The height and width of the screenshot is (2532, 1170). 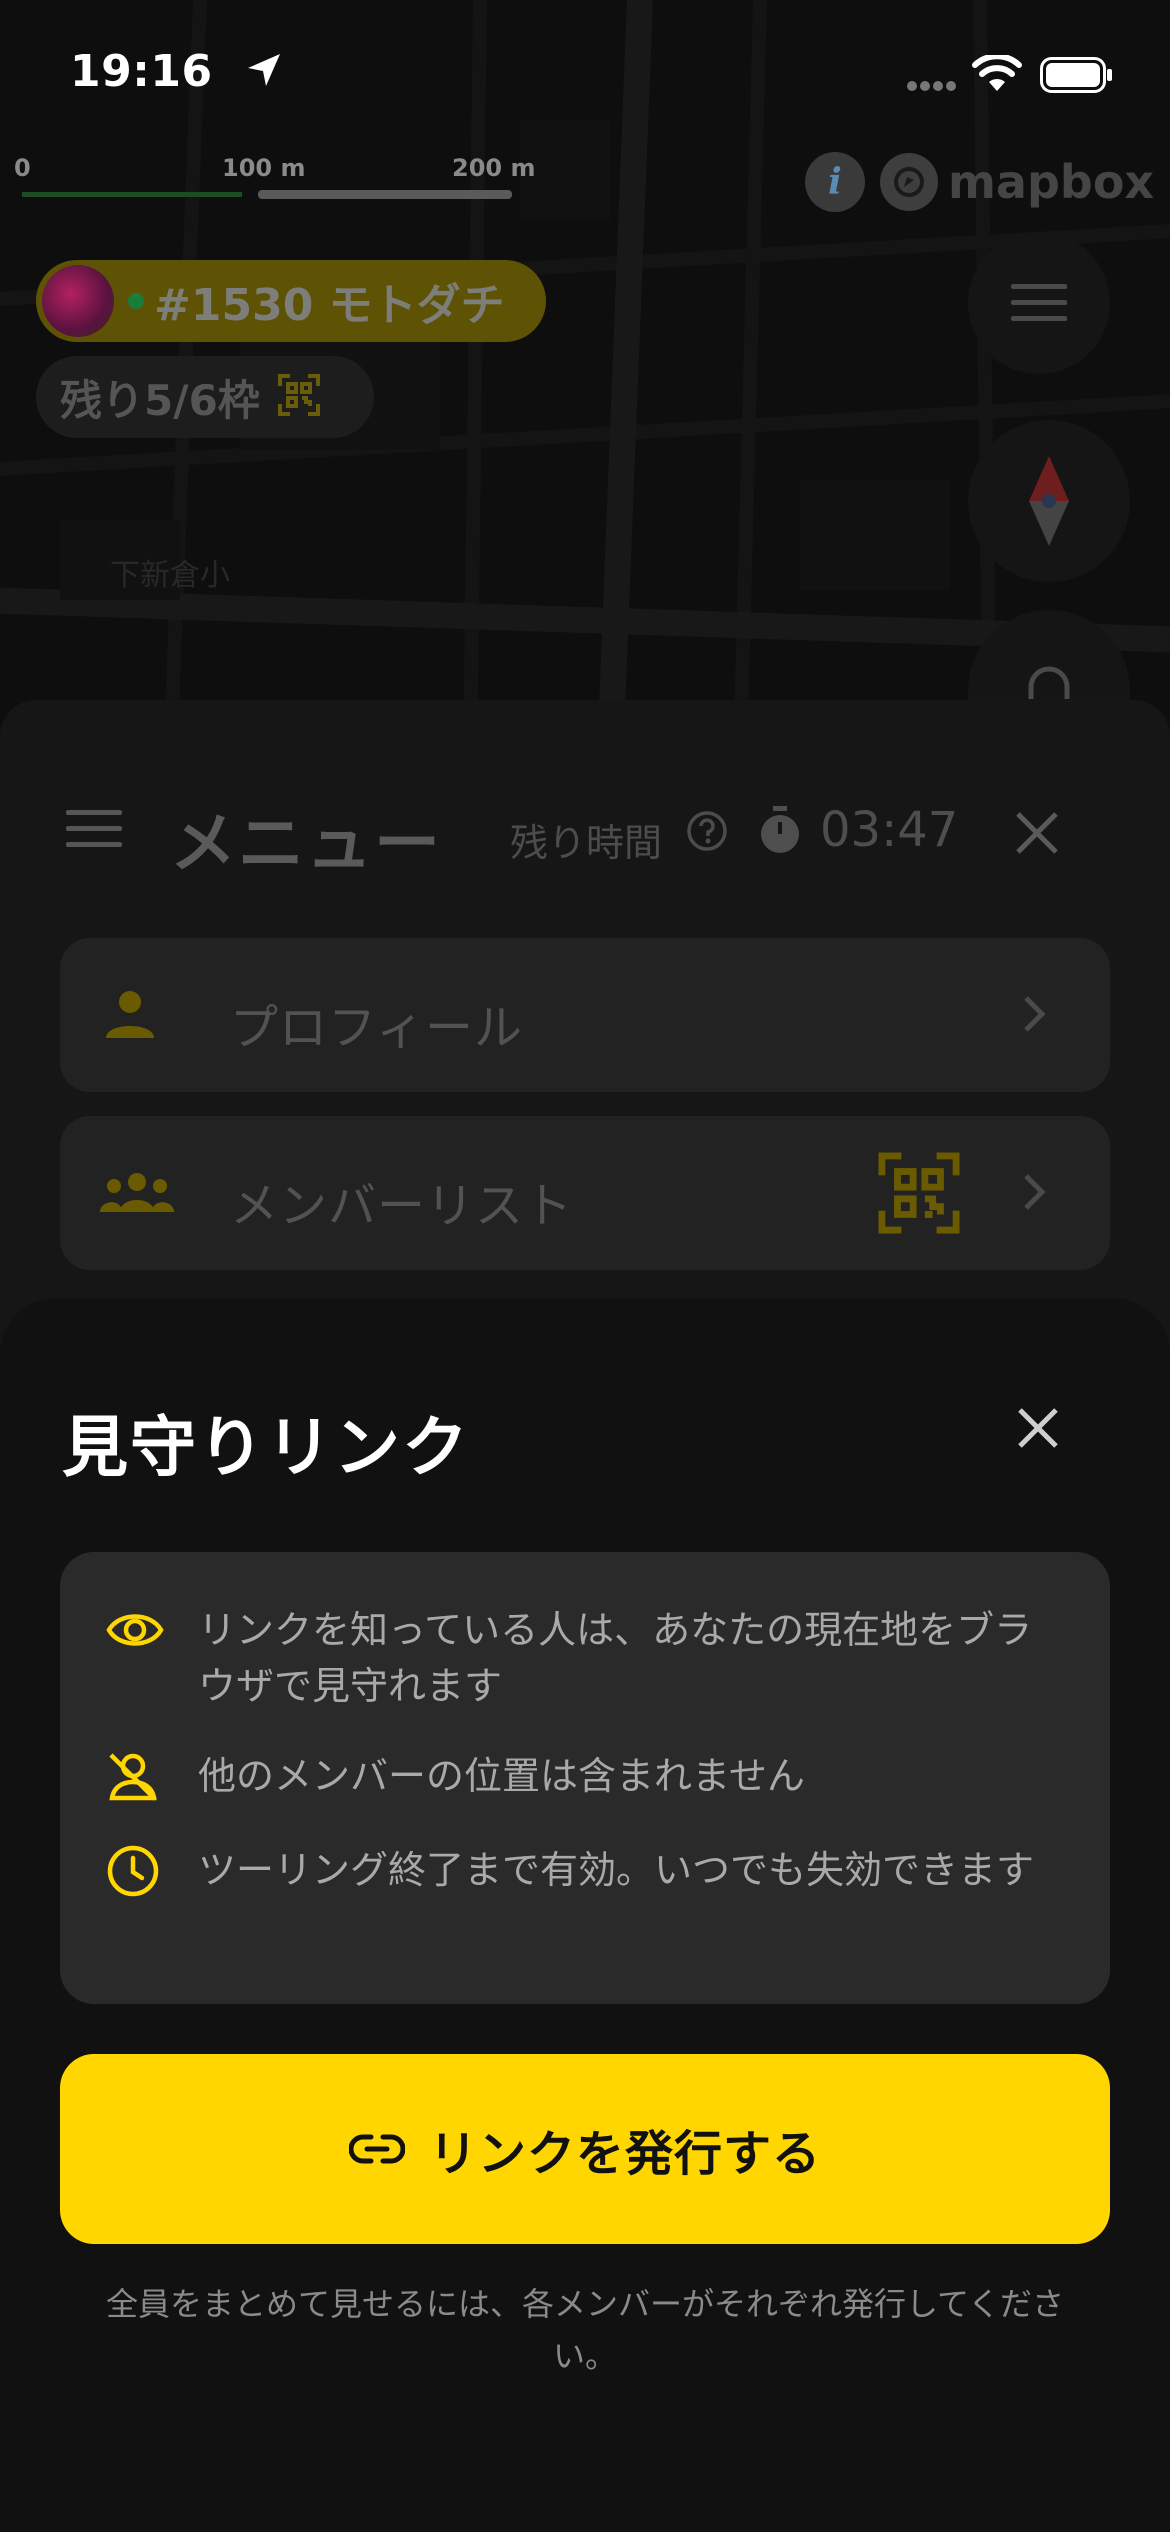 I want to click on info-text: リンクを知っている人は、あなたの現在地をブラウザで見守れます, so click(x=615, y=1658).